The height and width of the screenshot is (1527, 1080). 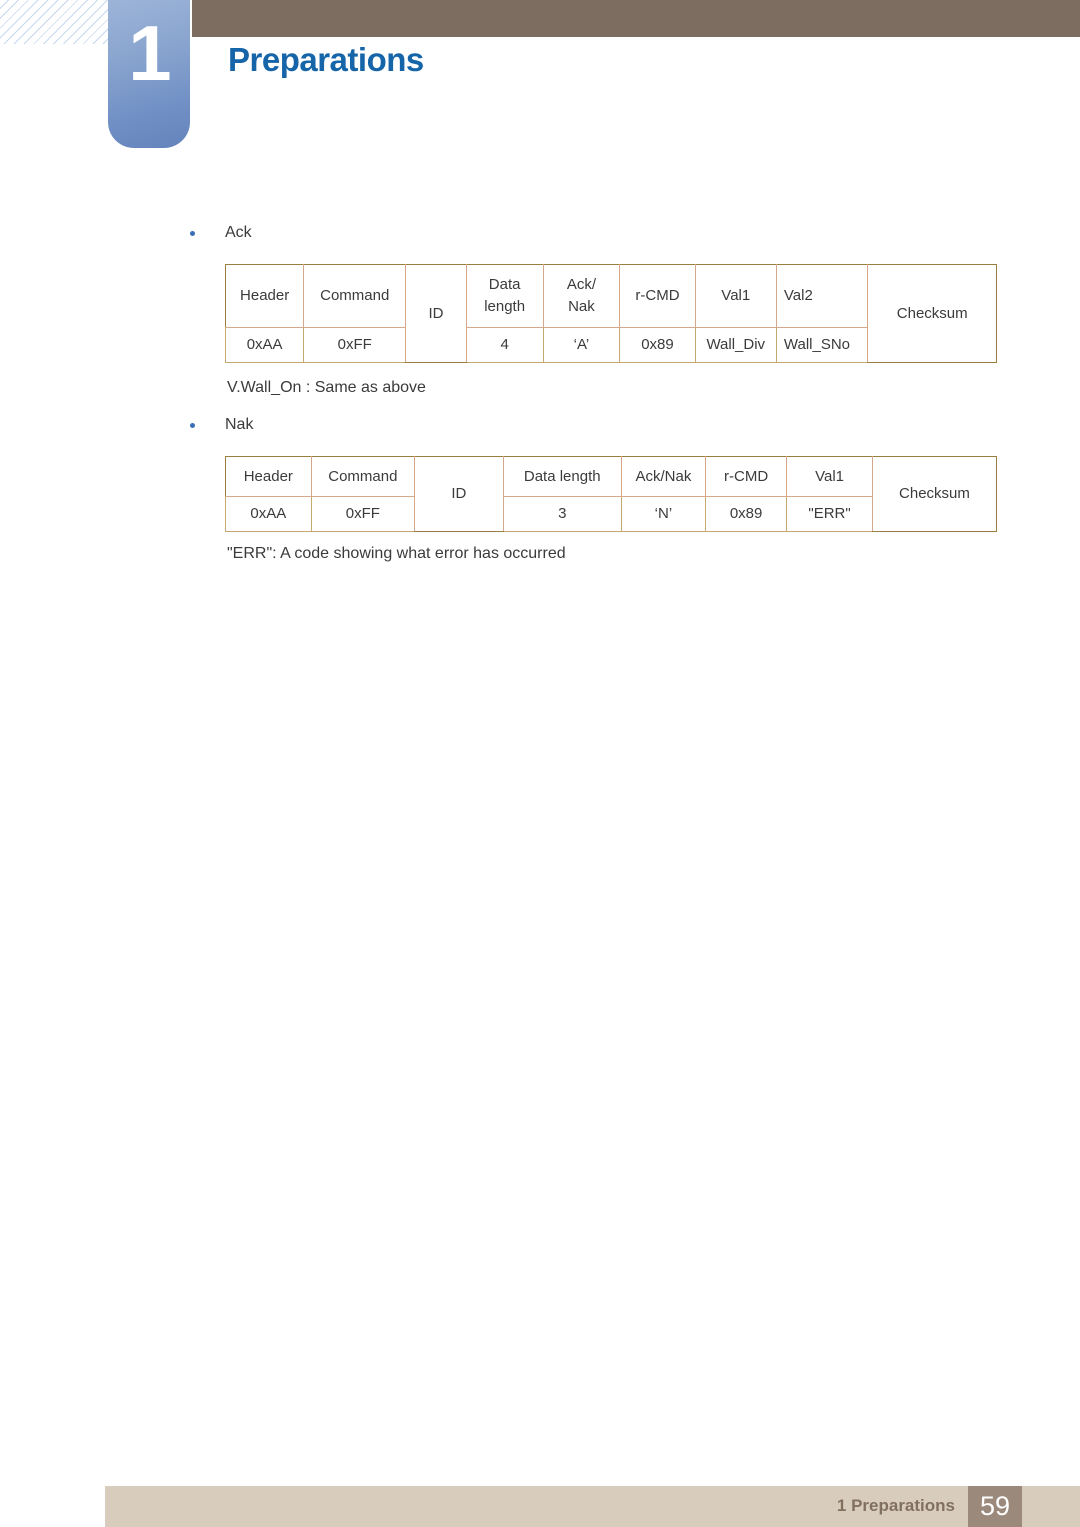 I want to click on cell-ack-nak-label: Ack/ Nak, so click(x=581, y=296).